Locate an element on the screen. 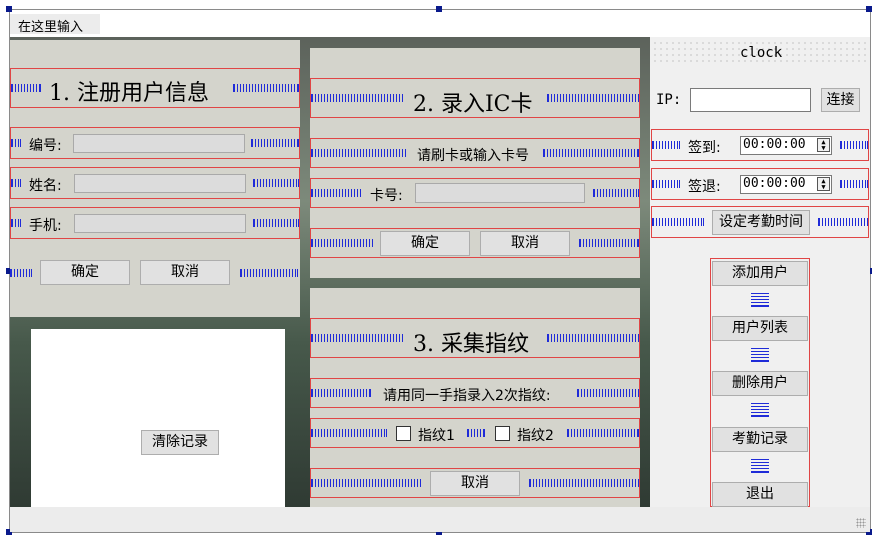 This screenshot has height=535, width=874. fp-cancel-button: 取消 is located at coordinates (475, 483).